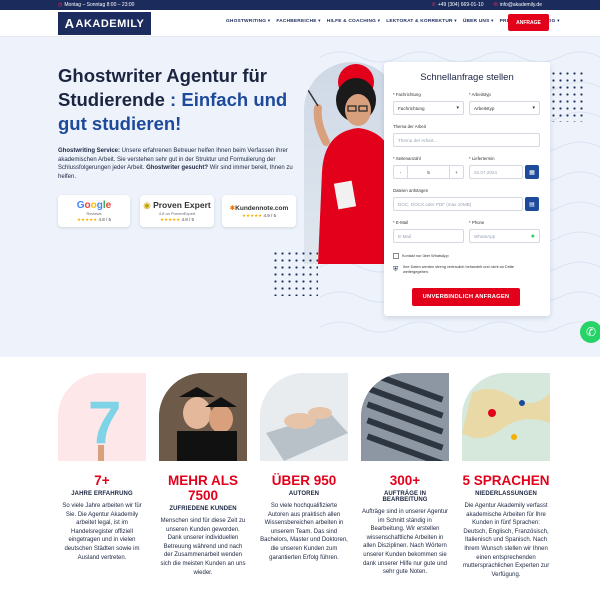 Image resolution: width=600 pixels, height=600 pixels. Describe the element at coordinates (104, 23) in the screenshot. I see `logo: A AKADEMILY` at that location.